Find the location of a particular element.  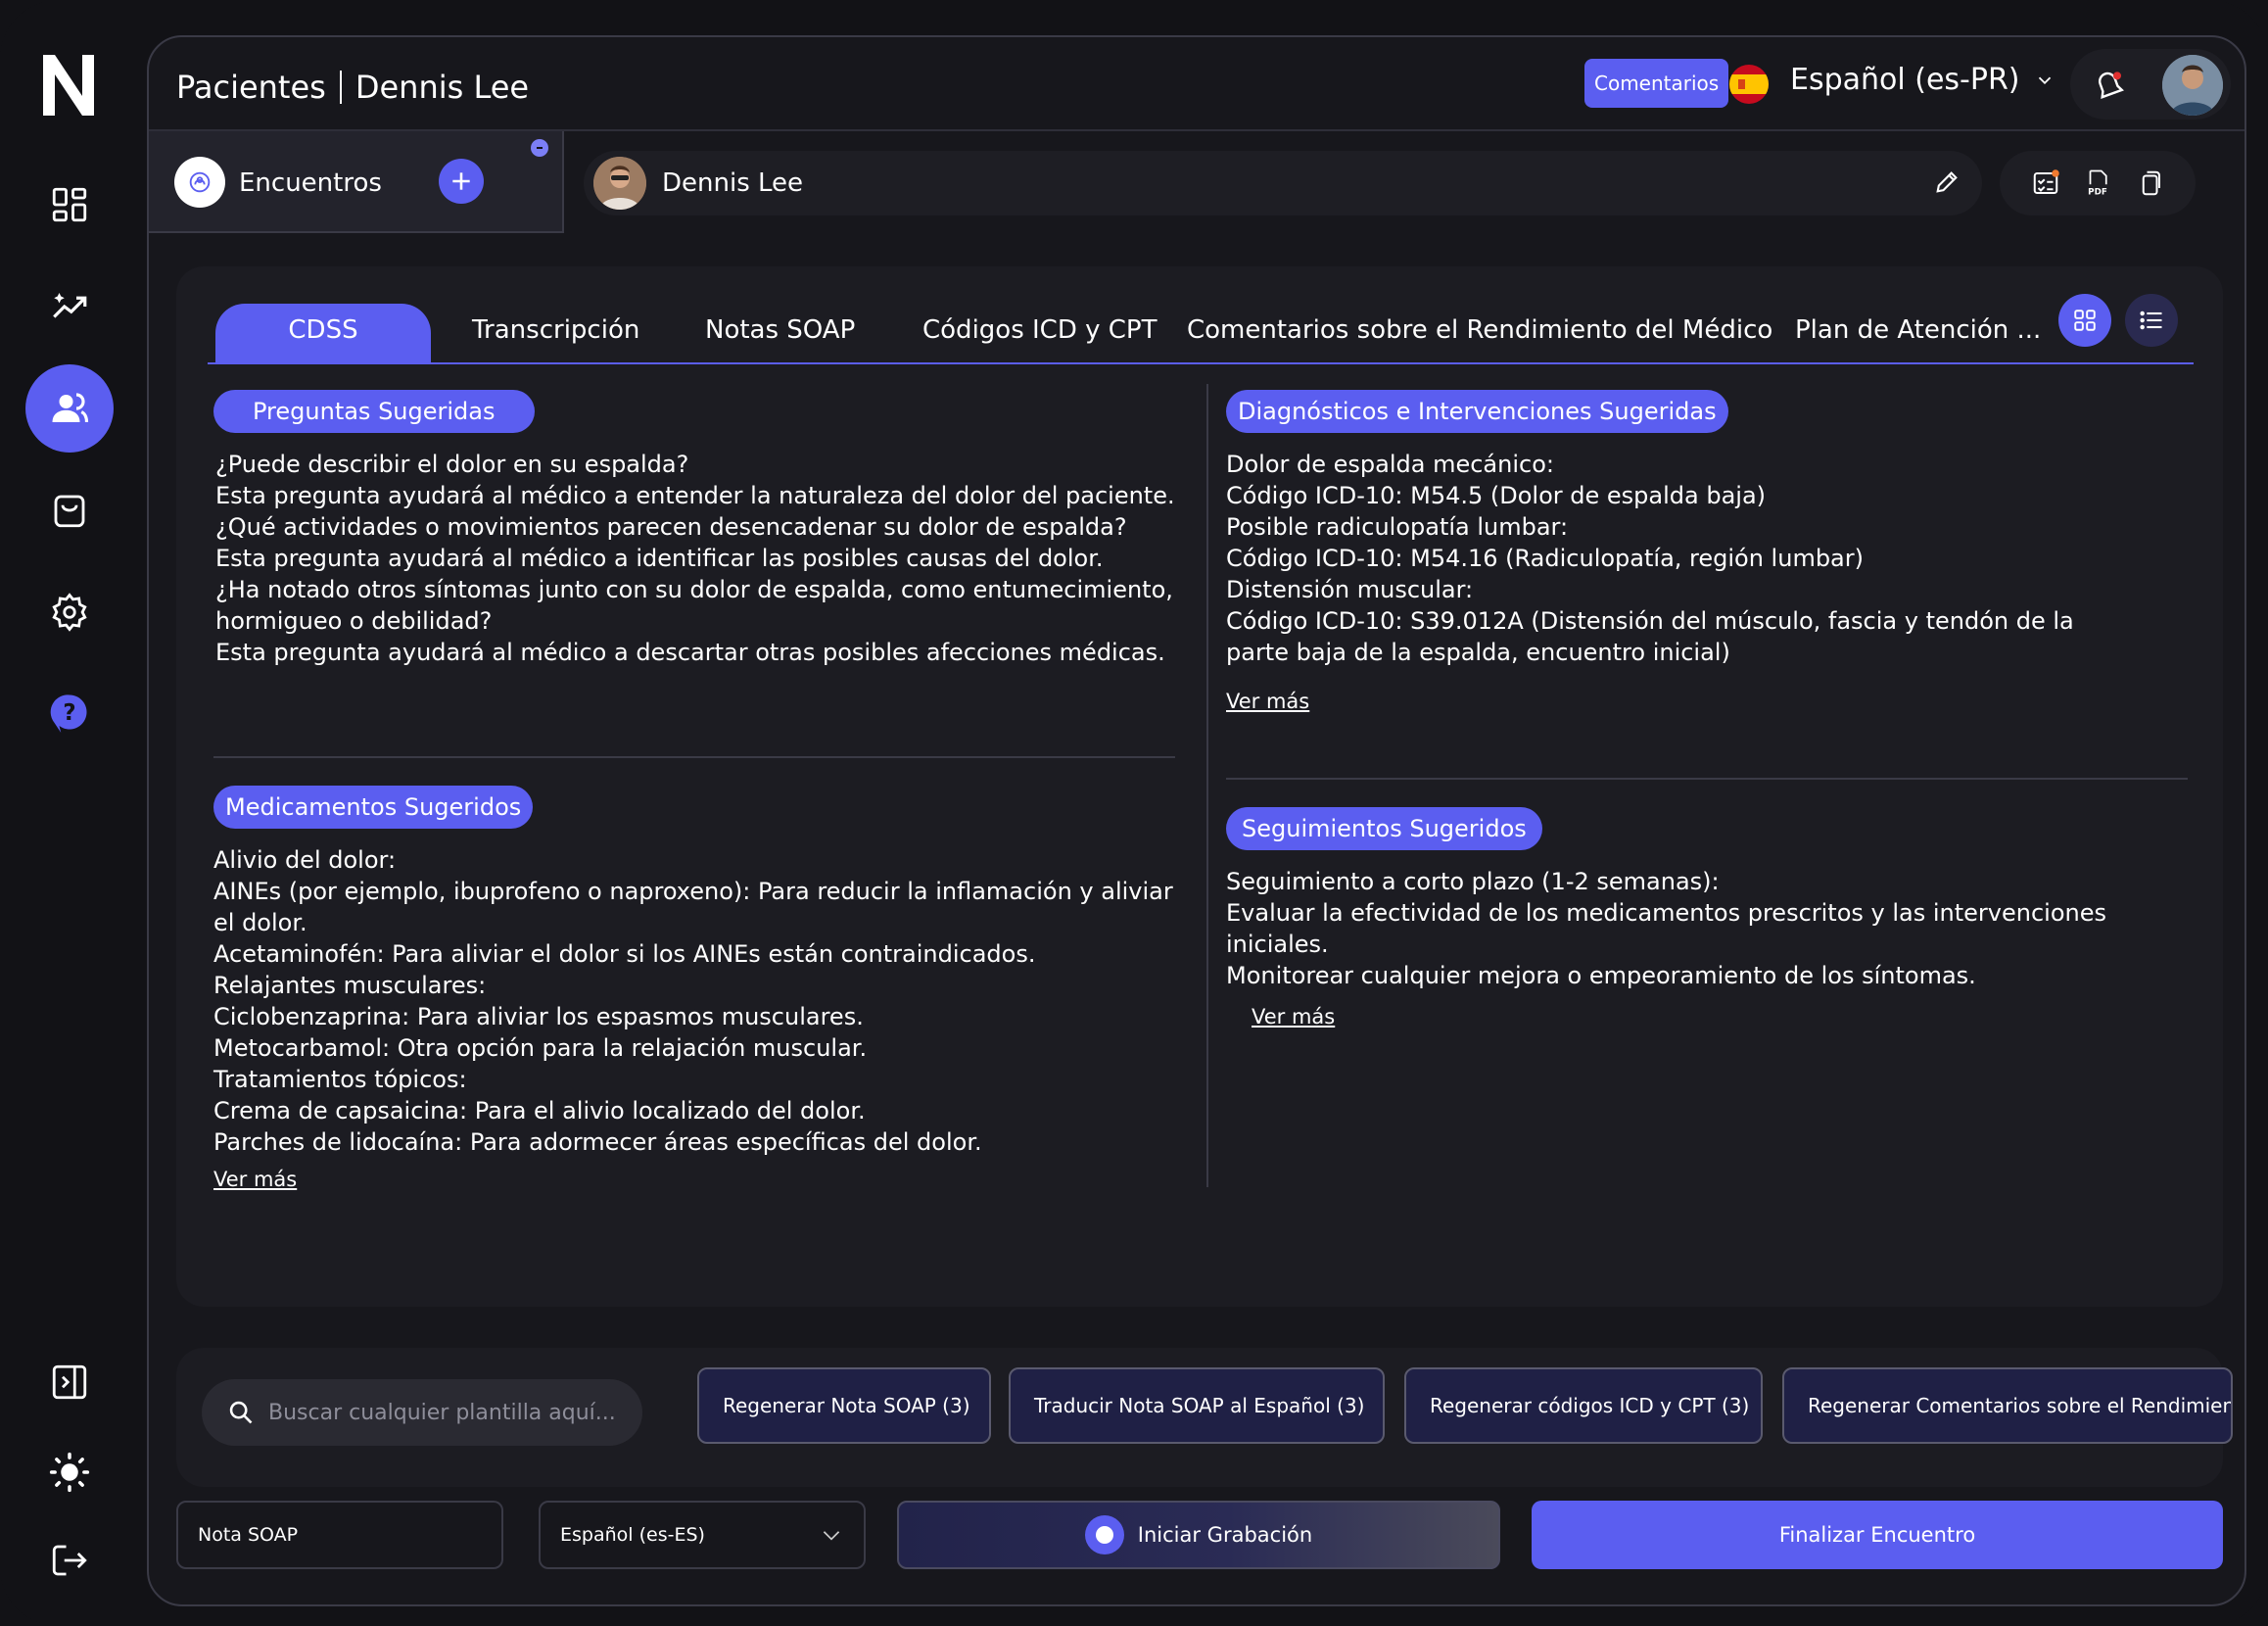

followups-title: Seguimientos Sugeridos is located at coordinates (1384, 828).